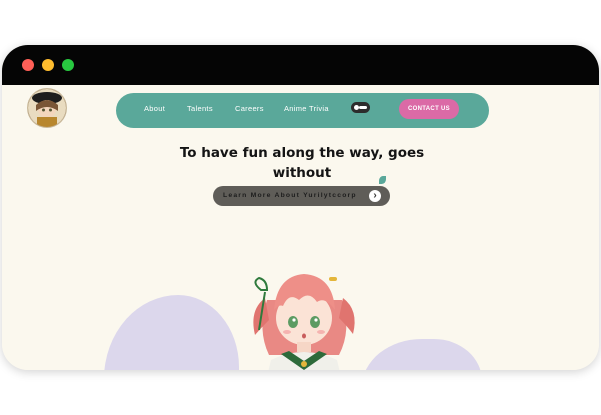 The width and height of the screenshot is (601, 415). I want to click on nav-link-talents: Talents, so click(200, 108).